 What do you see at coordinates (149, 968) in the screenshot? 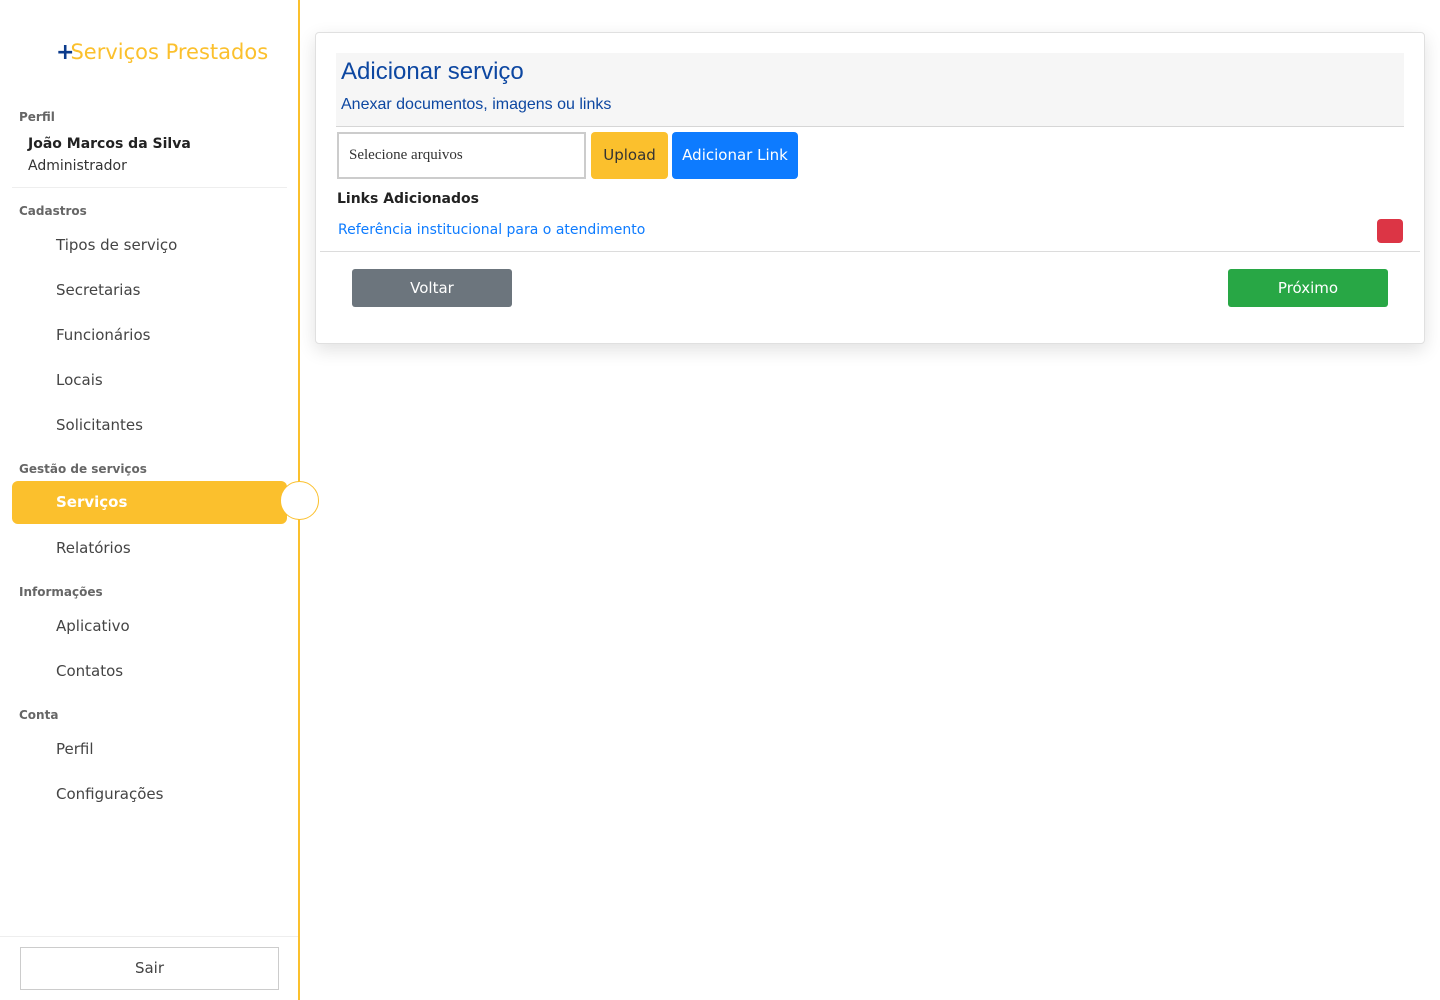
I see `logout-button: Sair` at bounding box center [149, 968].